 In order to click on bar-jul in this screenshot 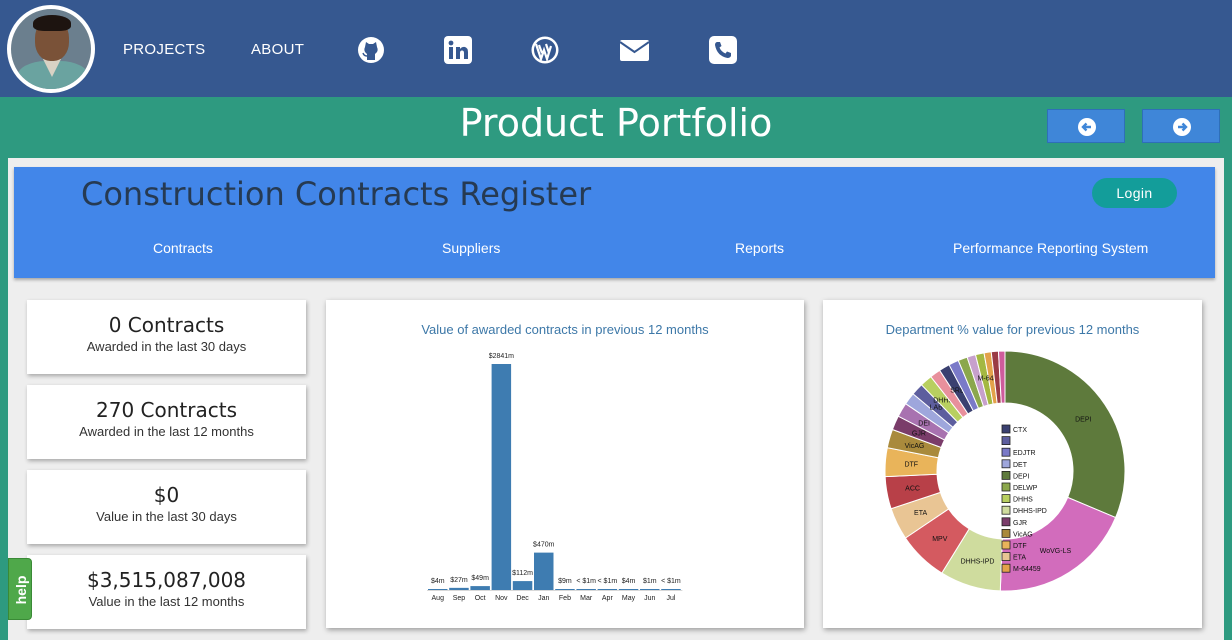, I will do `click(671, 589)`.